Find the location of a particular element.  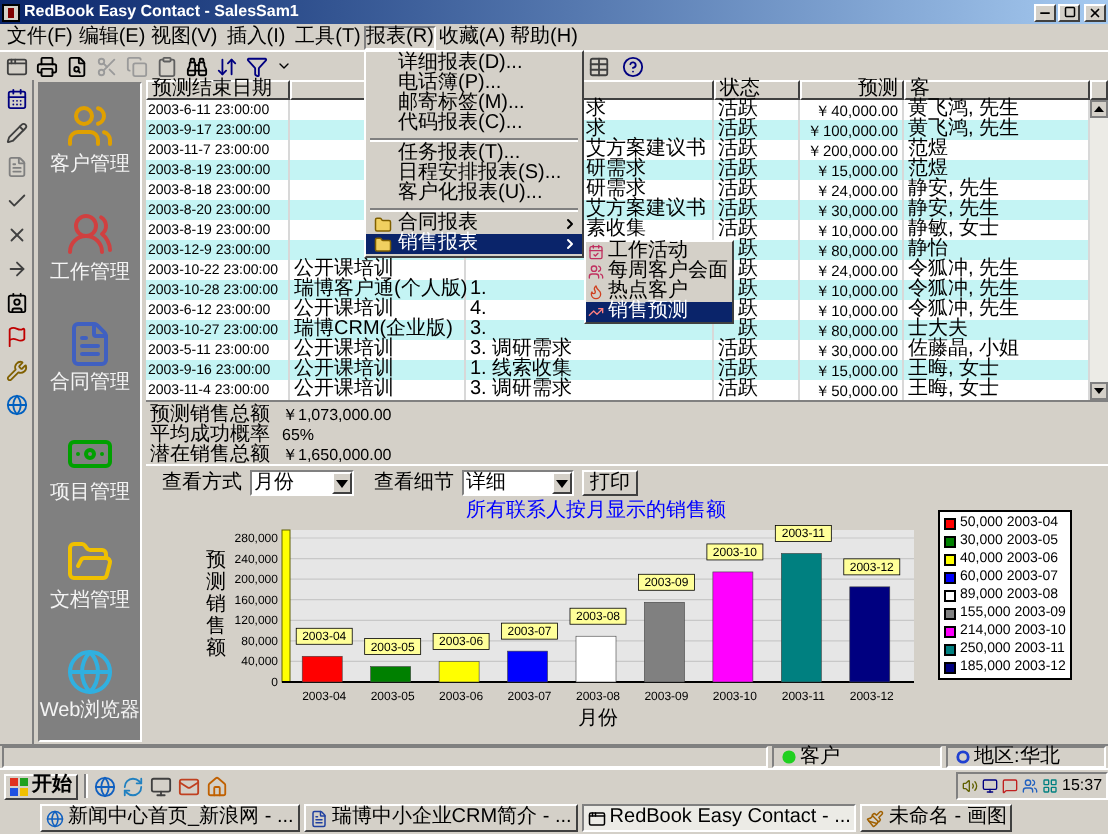

x-axis-title: 月份 is located at coordinates (598, 719).